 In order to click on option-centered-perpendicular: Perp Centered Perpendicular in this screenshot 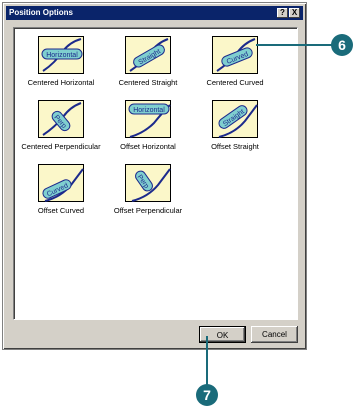, I will do `click(61, 125)`.